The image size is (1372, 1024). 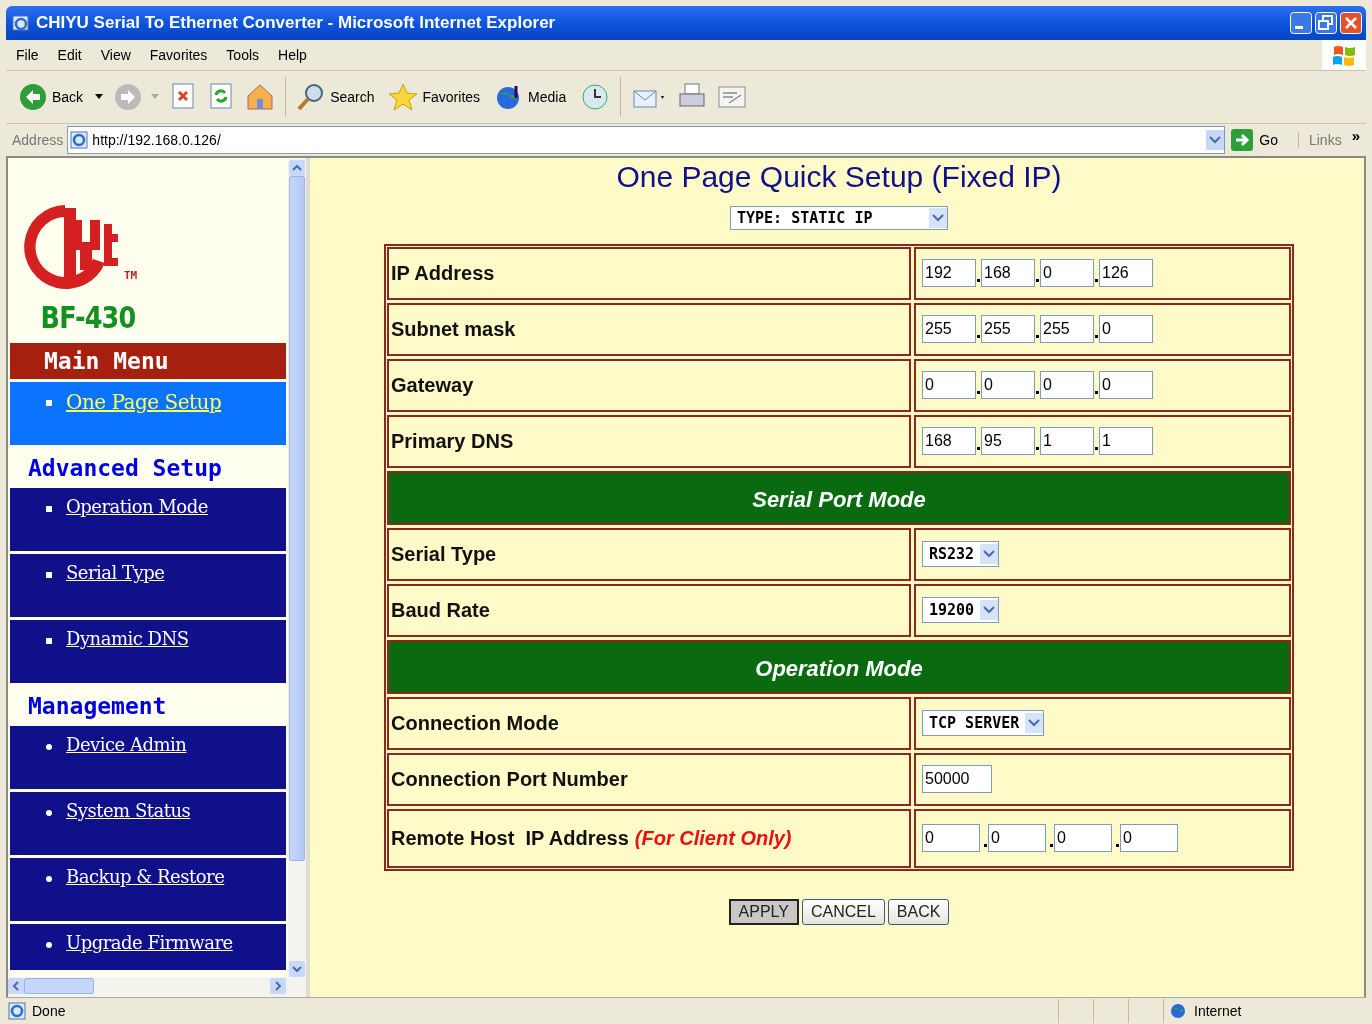 What do you see at coordinates (444, 554) in the screenshot?
I see `field-label: Serial Type` at bounding box center [444, 554].